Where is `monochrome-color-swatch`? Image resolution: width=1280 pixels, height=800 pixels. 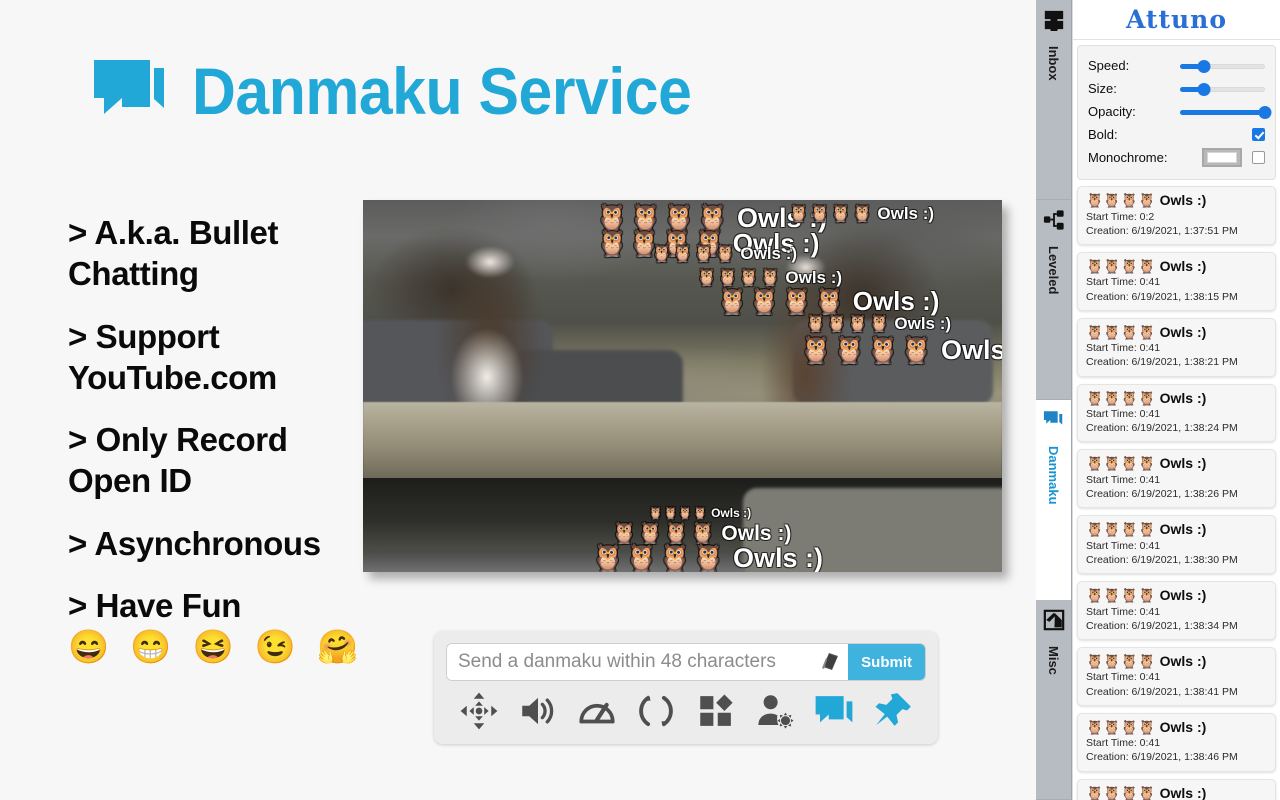 monochrome-color-swatch is located at coordinates (1222, 157).